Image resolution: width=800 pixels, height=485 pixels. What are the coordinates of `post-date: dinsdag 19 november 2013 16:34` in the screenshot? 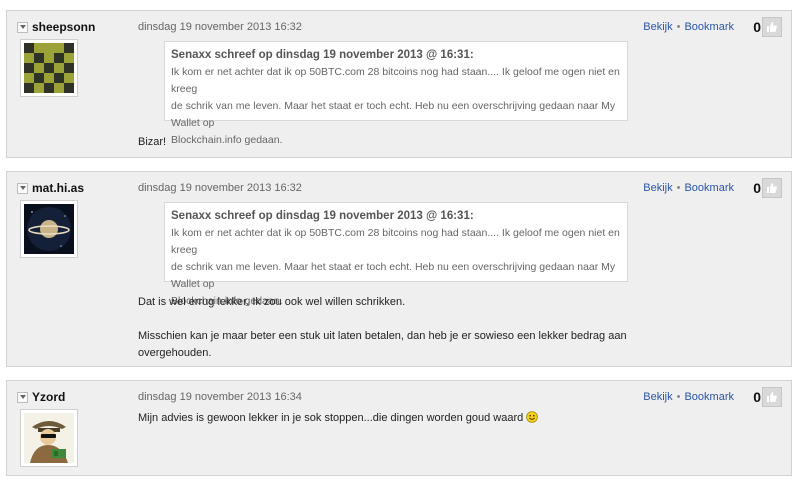 It's located at (220, 397).